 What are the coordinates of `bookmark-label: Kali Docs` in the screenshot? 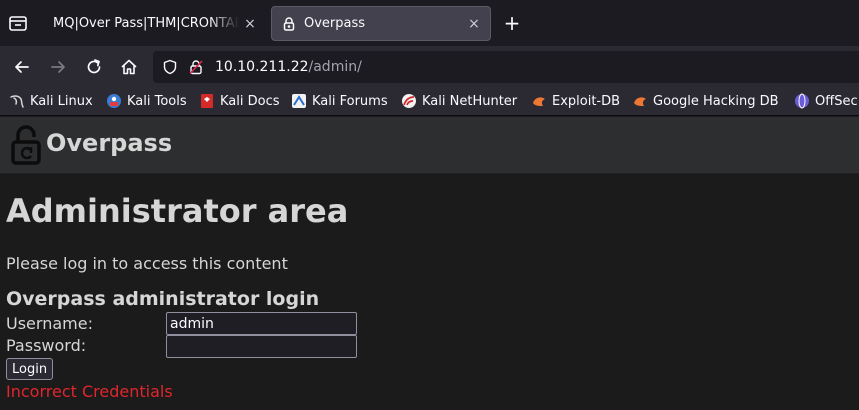 It's located at (250, 101).